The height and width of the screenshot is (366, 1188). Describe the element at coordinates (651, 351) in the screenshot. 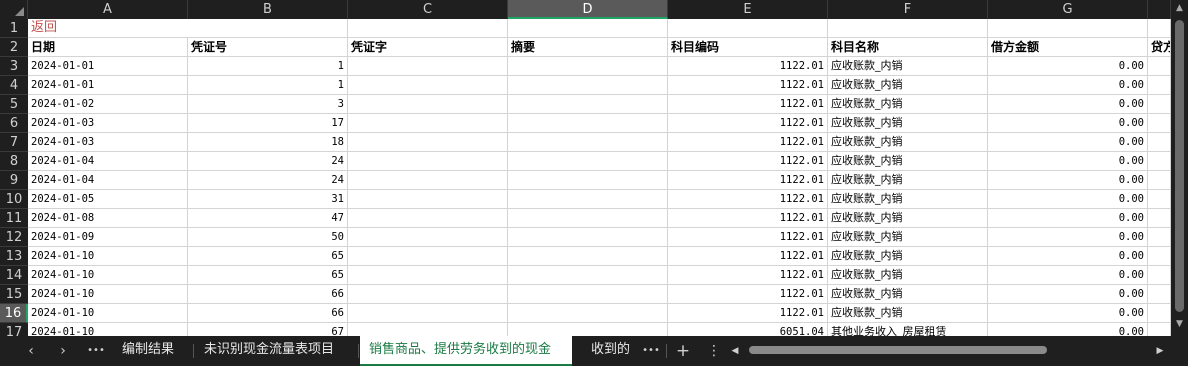

I see `more-tabs-right-icon: •••` at that location.